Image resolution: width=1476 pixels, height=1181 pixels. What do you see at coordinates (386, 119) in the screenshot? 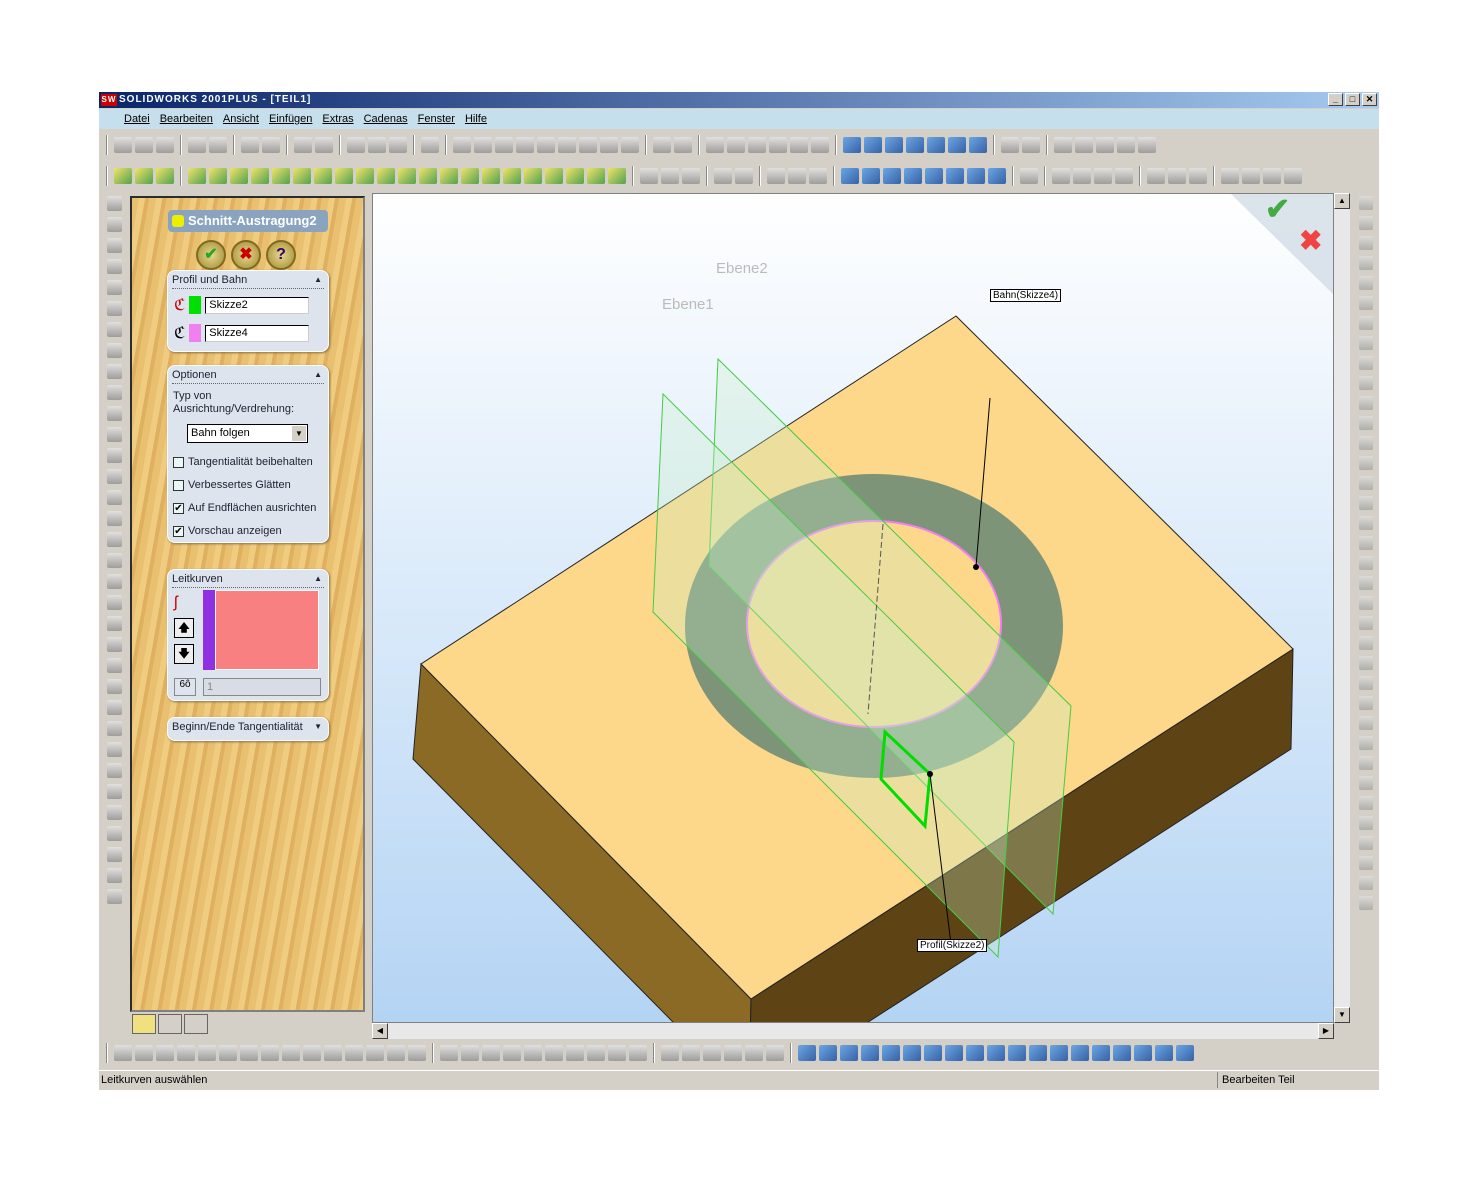
I see `menu-cadenas: Cadenas` at bounding box center [386, 119].